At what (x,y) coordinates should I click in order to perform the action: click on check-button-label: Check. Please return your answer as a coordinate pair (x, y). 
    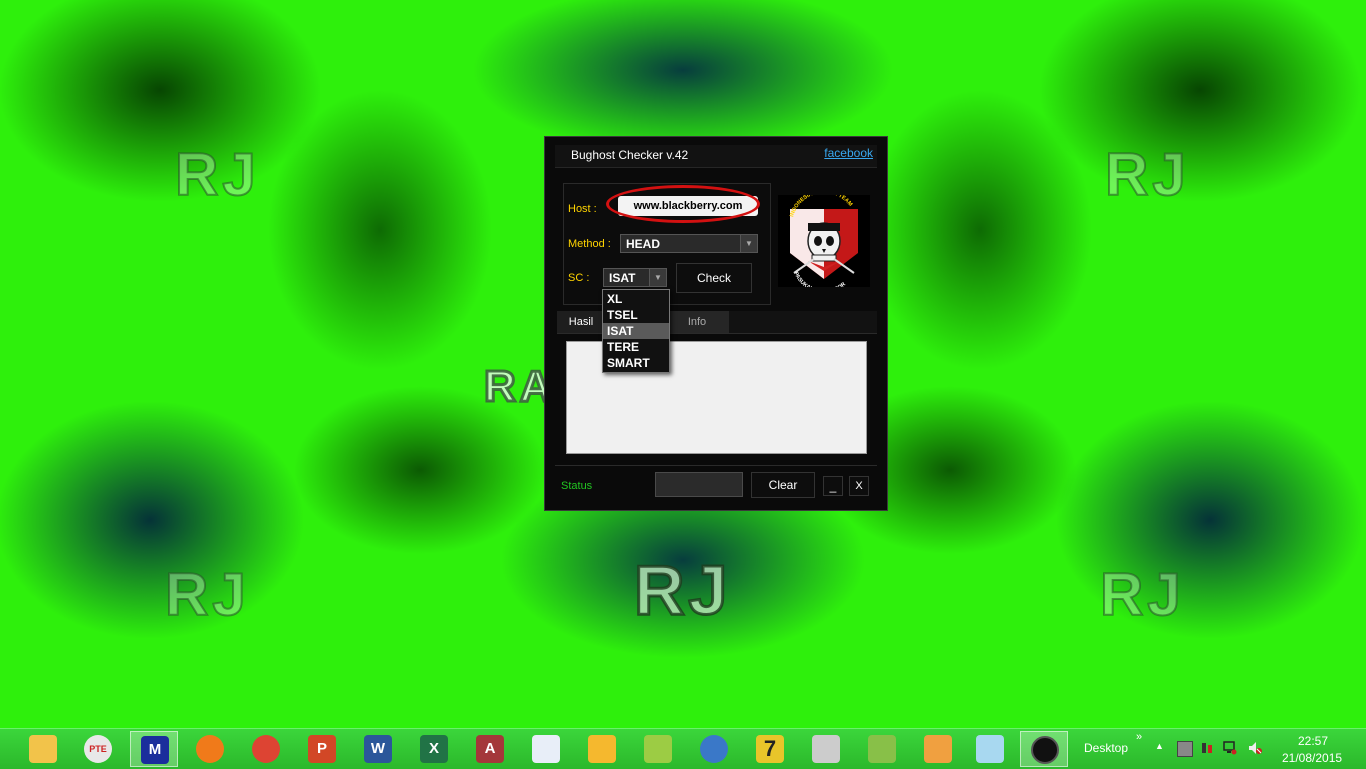
    Looking at the image, I should click on (713, 278).